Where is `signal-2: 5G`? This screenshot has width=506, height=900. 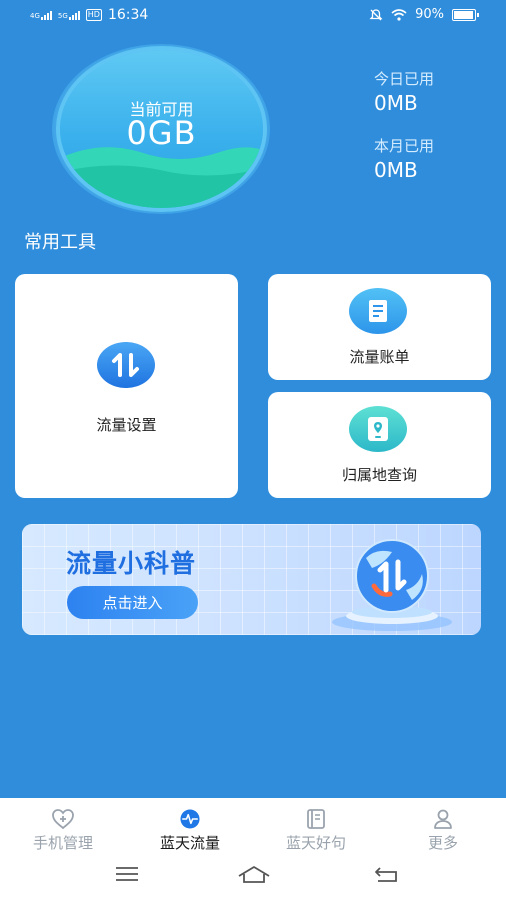 signal-2: 5G is located at coordinates (69, 15).